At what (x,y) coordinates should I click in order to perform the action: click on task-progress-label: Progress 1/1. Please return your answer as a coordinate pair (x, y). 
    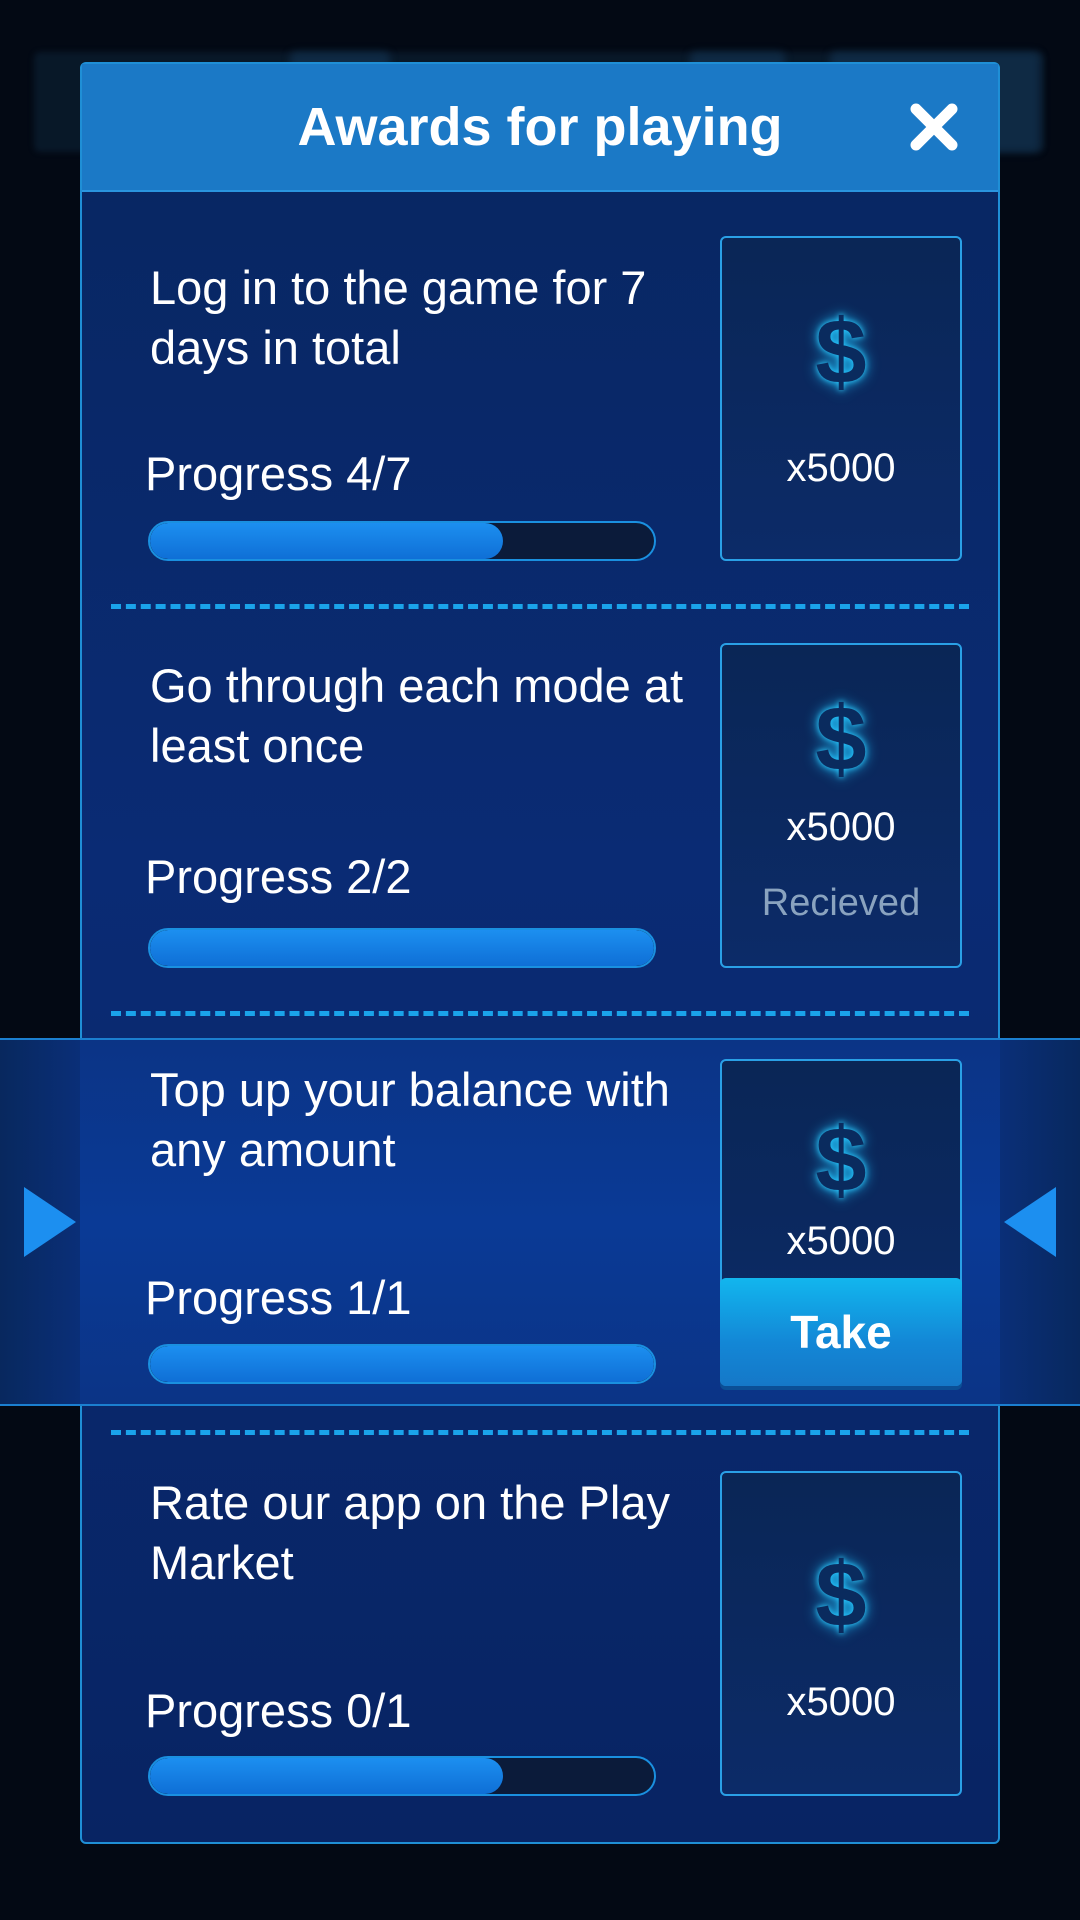
    Looking at the image, I should click on (278, 1297).